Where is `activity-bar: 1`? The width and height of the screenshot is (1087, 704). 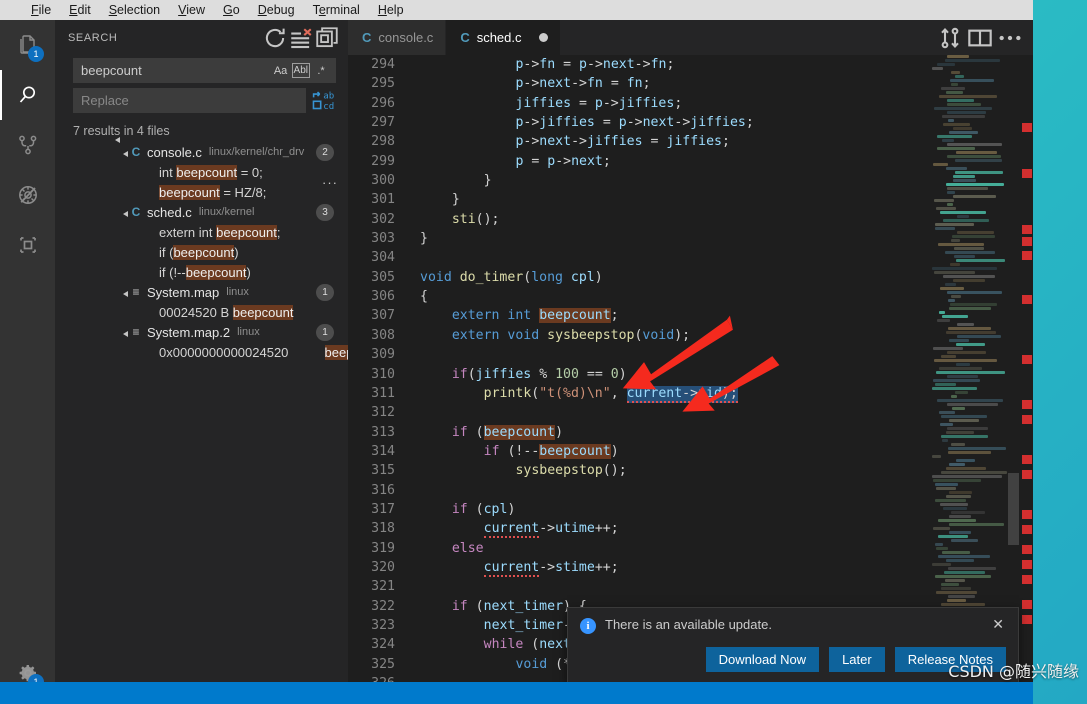
activity-bar: 1 is located at coordinates (27, 362).